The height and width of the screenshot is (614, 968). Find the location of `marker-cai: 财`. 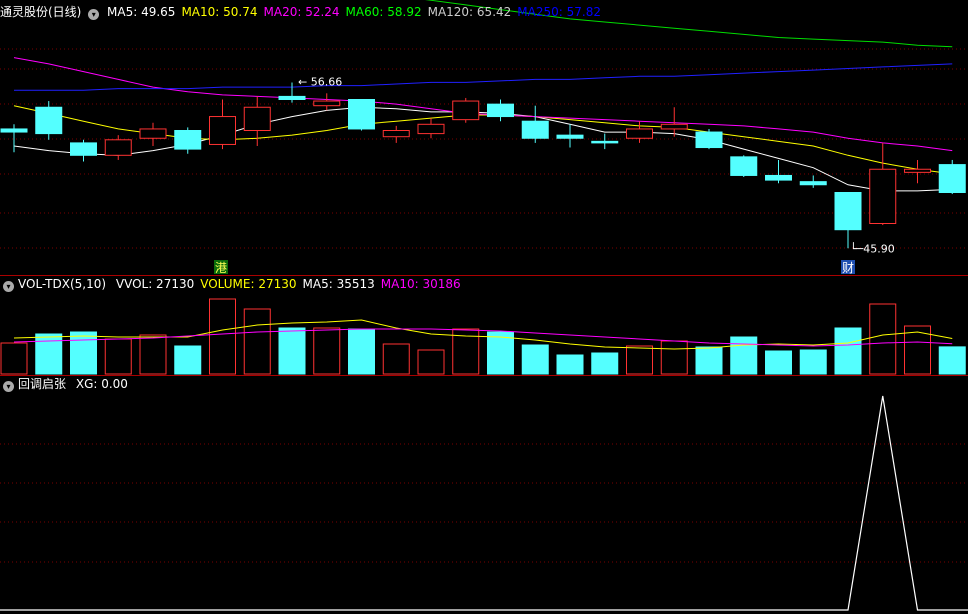

marker-cai: 财 is located at coordinates (848, 268).